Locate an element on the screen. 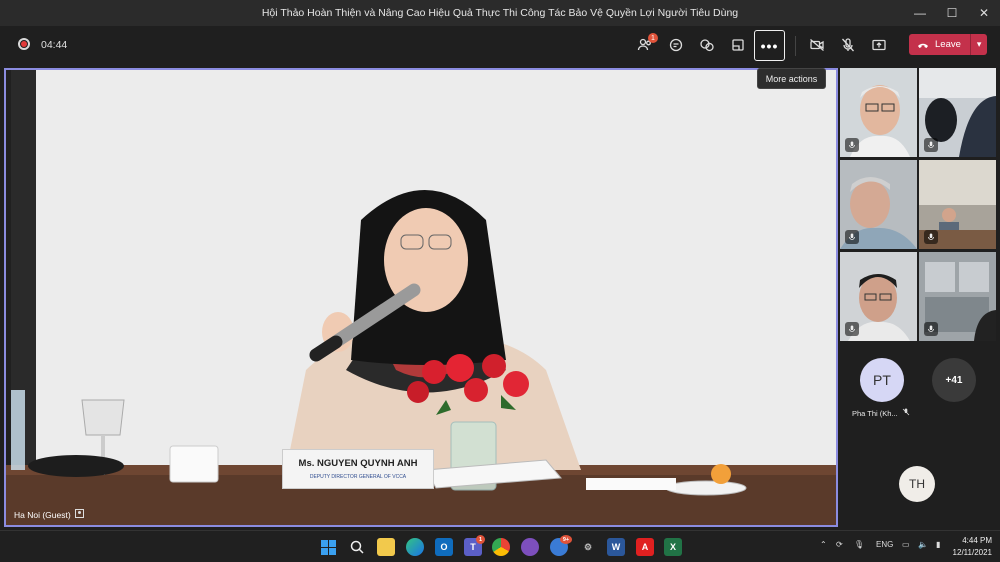 This screenshot has height=562, width=1000. reactions-icon is located at coordinates (707, 45).